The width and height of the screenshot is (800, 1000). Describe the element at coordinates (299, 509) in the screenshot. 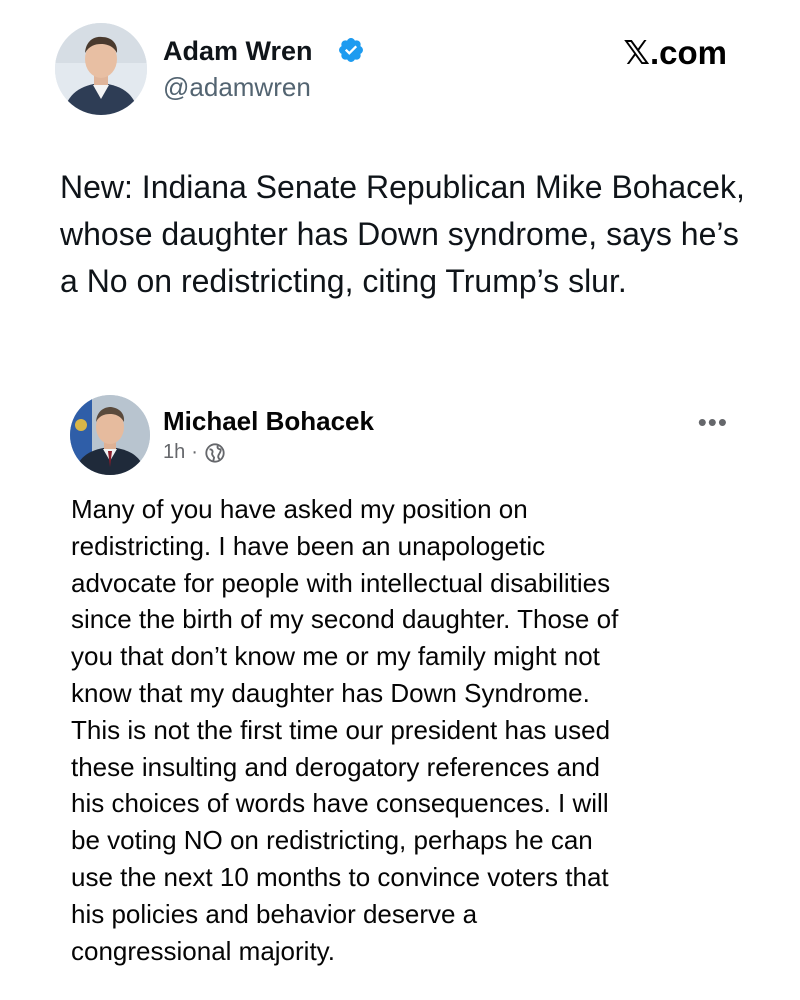

I see `post-line: Many of you have asked my position on` at that location.